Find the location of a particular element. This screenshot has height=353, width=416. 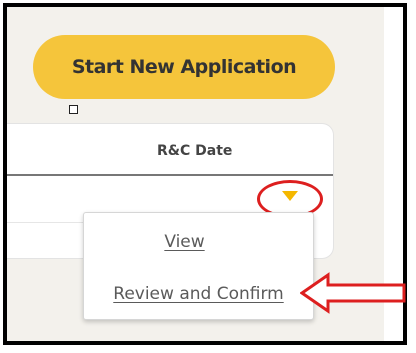

table-header-row: R&C Date is located at coordinates (170, 150).